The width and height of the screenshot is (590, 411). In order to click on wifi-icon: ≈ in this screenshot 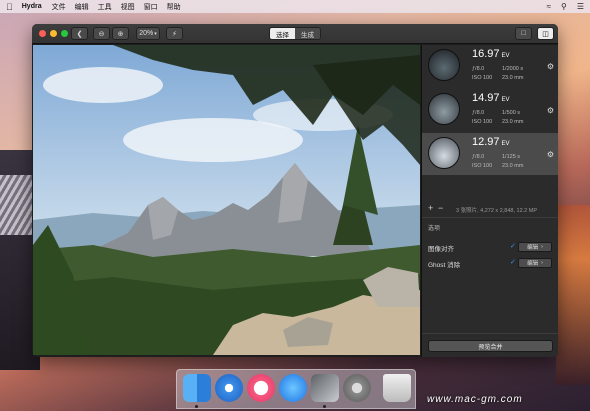, I will do `click(549, 6)`.